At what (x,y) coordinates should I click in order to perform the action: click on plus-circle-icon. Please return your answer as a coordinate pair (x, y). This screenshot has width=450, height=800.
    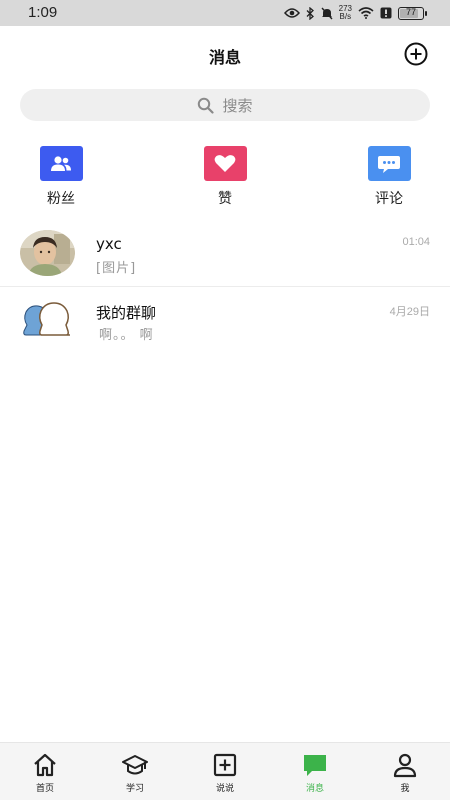
    Looking at the image, I should click on (416, 54).